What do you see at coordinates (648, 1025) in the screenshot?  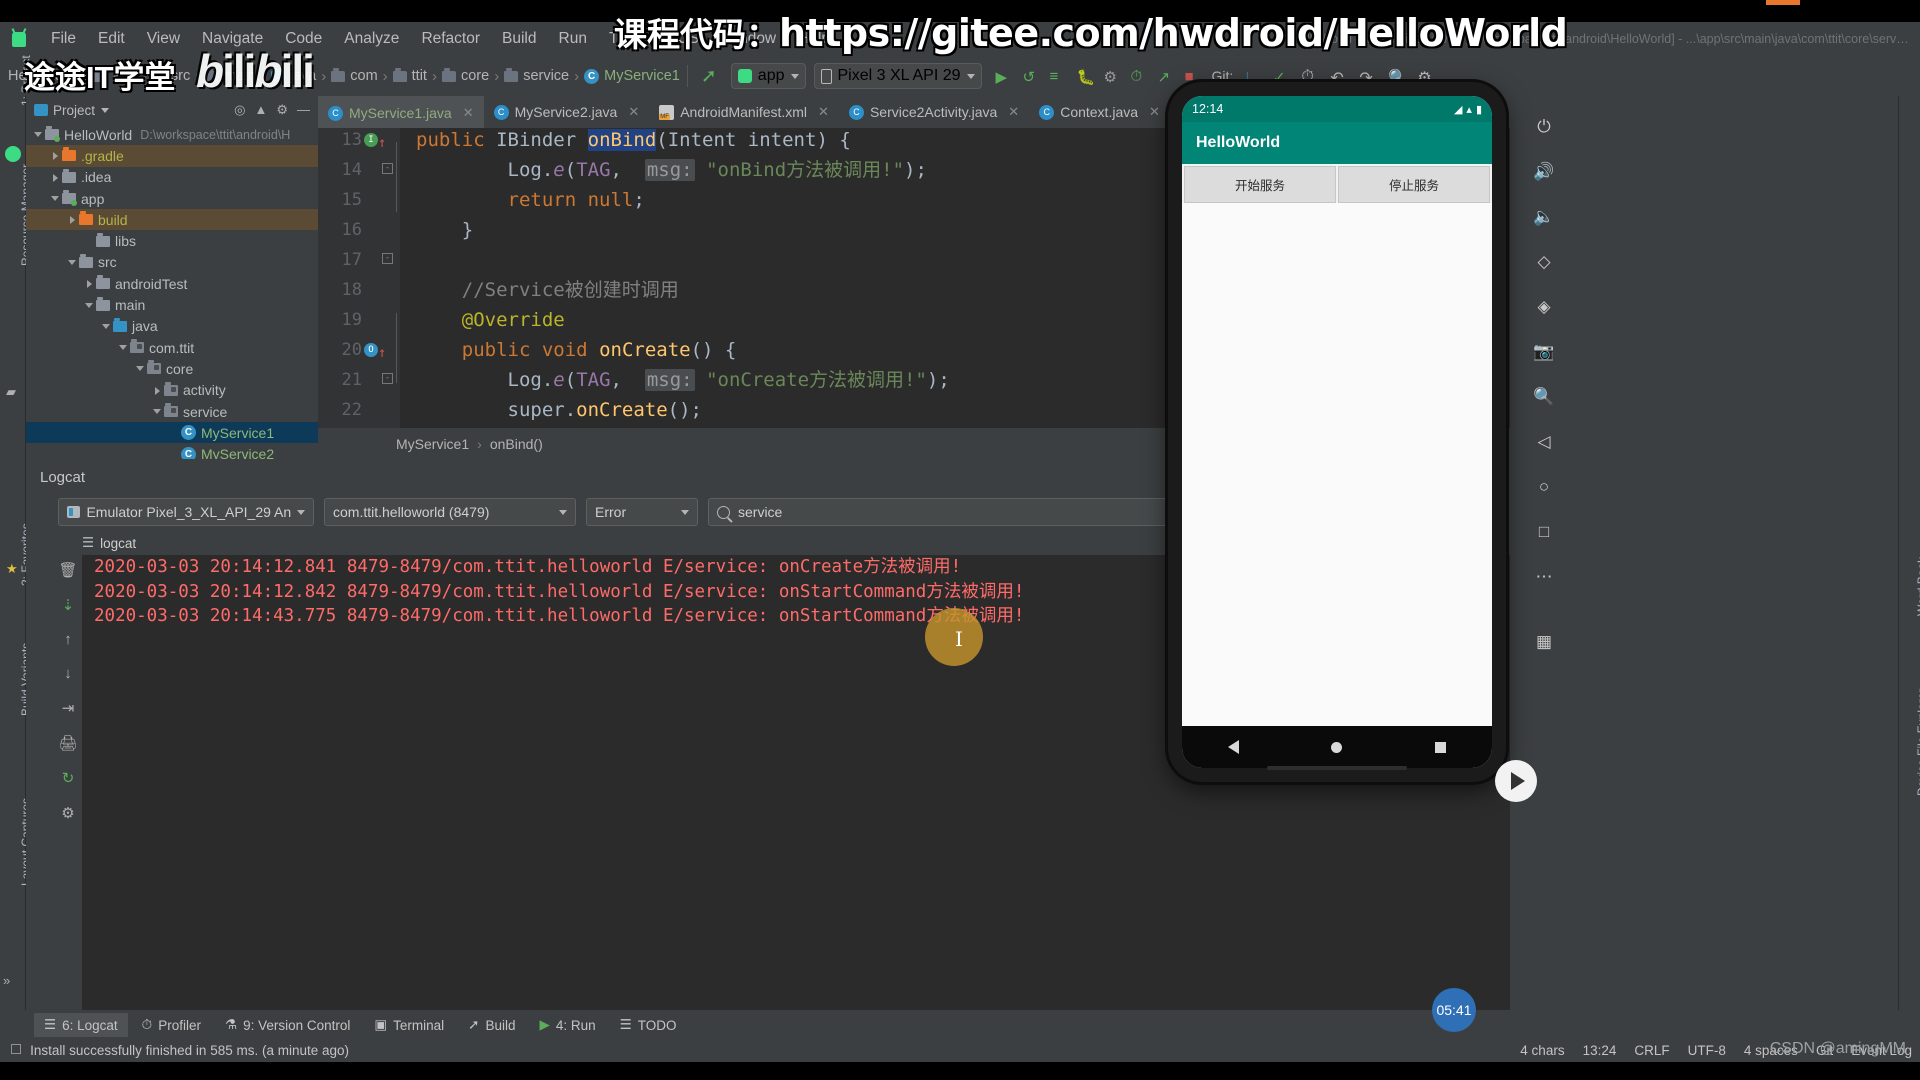 I see `bottom-tab-todo: ☰ TODO` at bounding box center [648, 1025].